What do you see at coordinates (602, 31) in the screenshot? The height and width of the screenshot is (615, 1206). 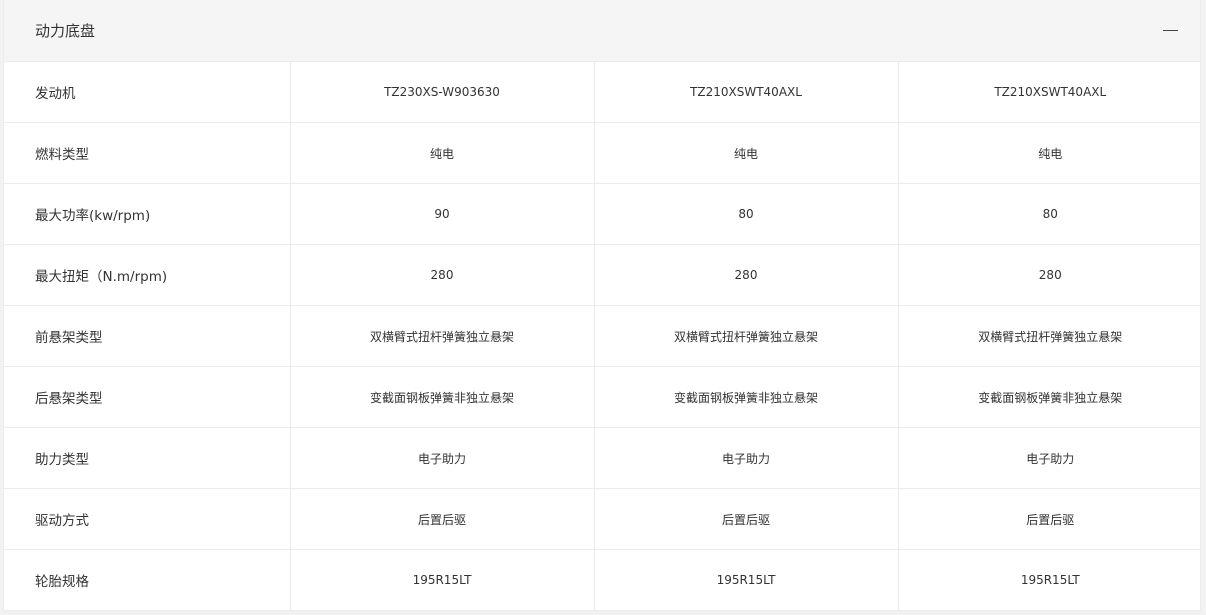 I see `section-header: 动力底盘` at bounding box center [602, 31].